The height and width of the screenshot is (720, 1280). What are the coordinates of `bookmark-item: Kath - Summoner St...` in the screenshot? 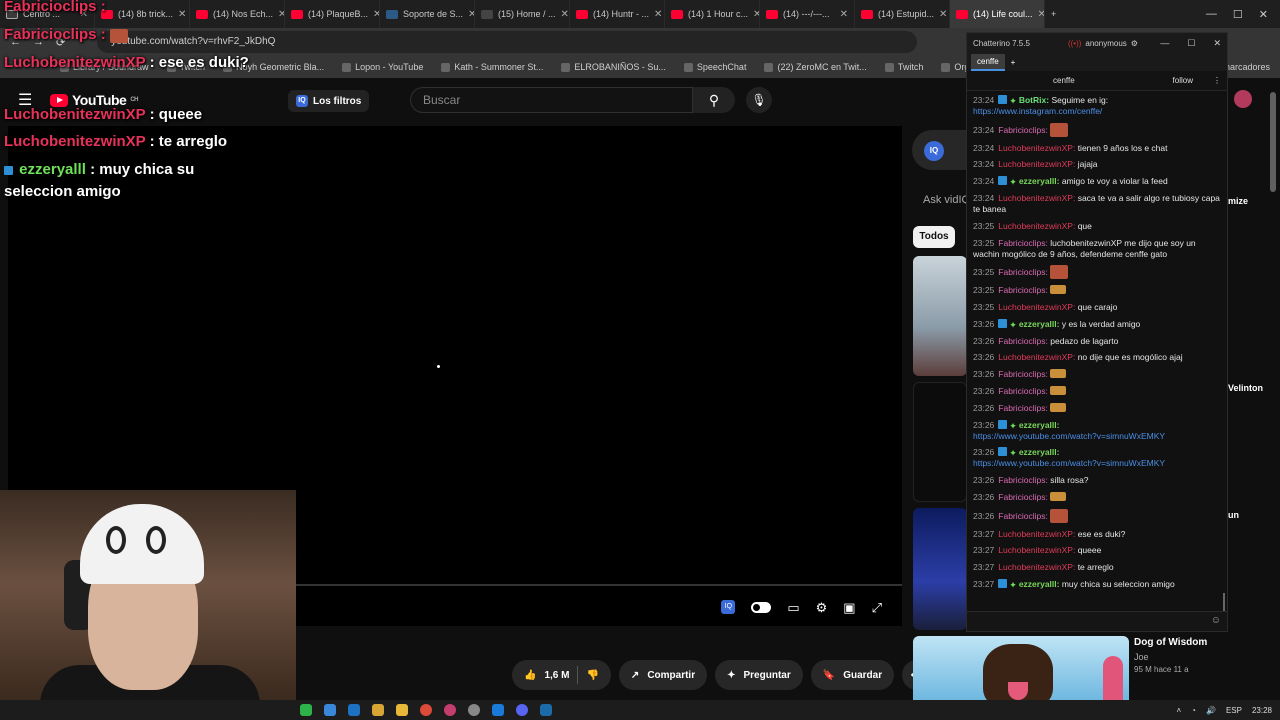 It's located at (492, 67).